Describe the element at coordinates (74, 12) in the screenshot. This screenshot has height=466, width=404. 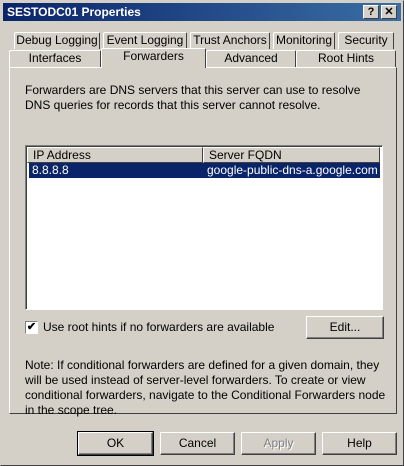
I see `window-title: SESTODC01 Properties` at that location.